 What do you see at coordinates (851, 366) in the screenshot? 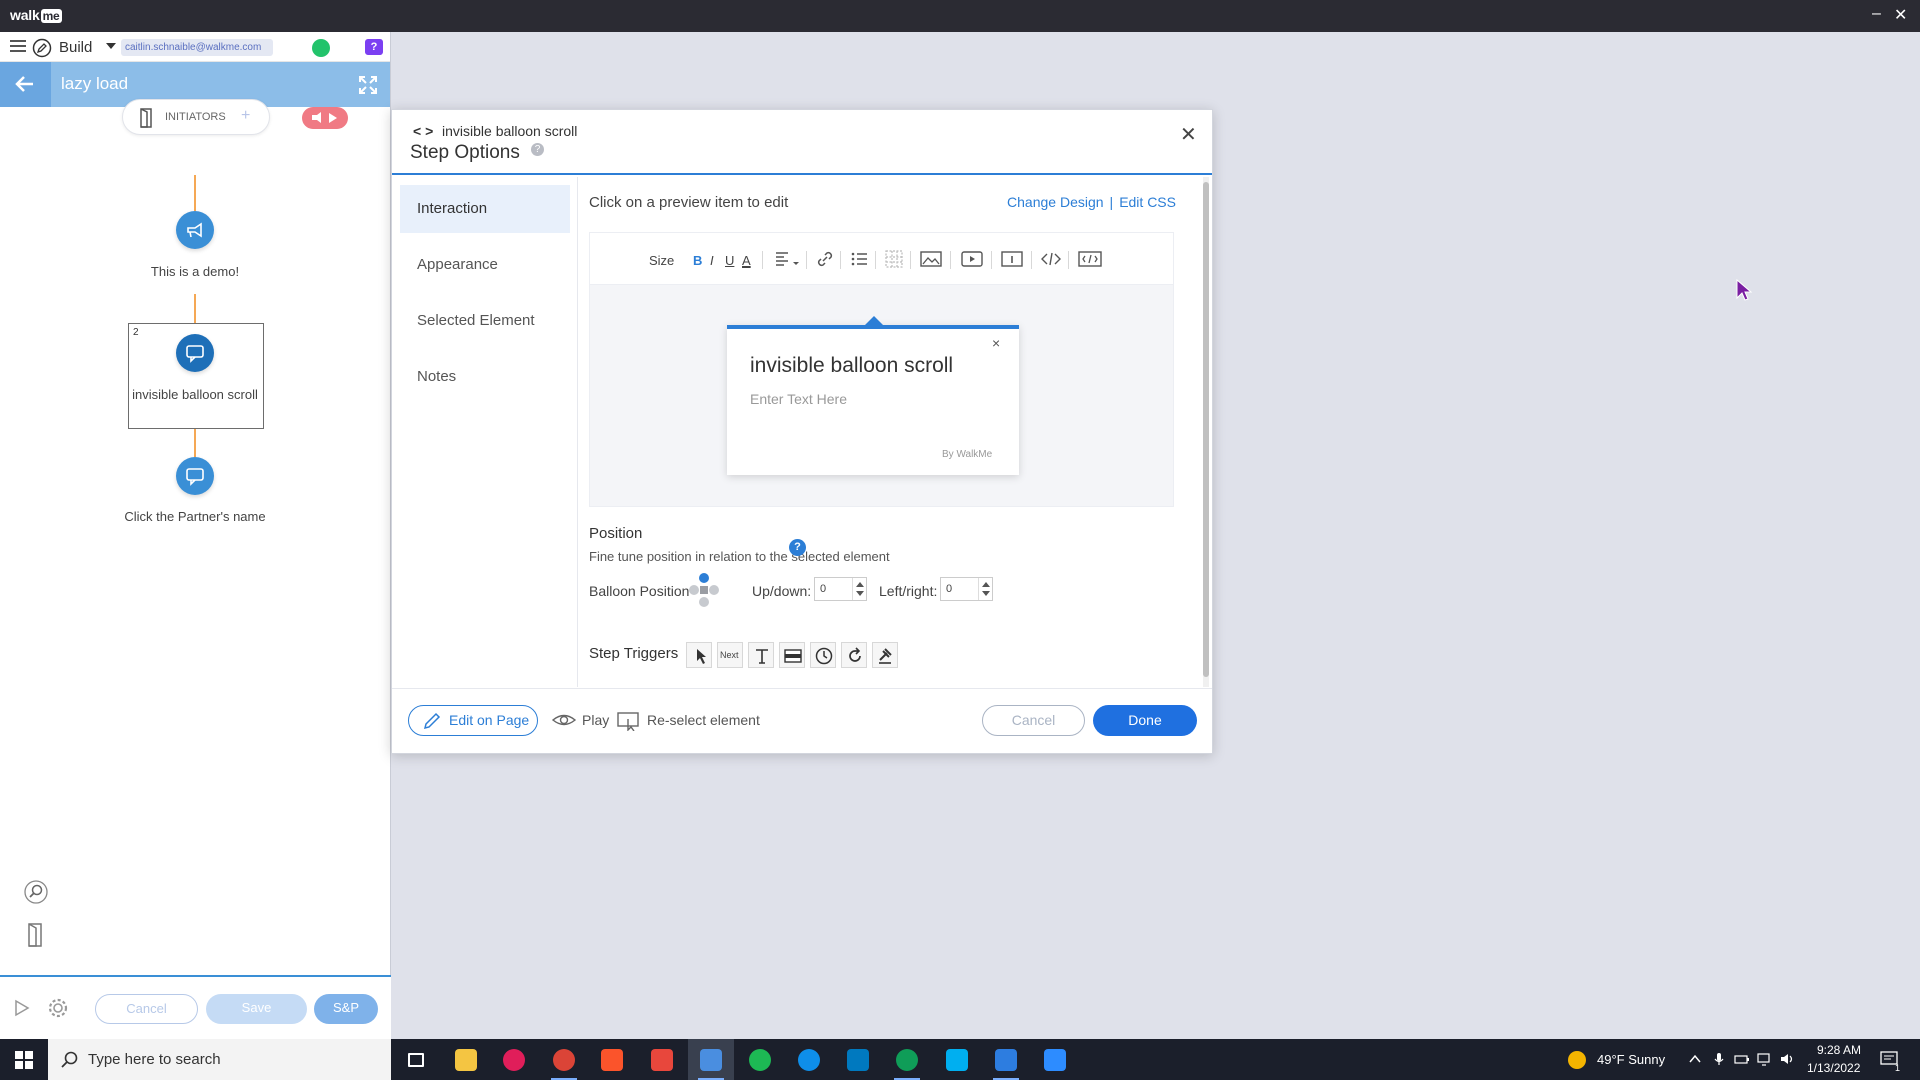
I see `balloon-title: invisible balloon scroll` at bounding box center [851, 366].